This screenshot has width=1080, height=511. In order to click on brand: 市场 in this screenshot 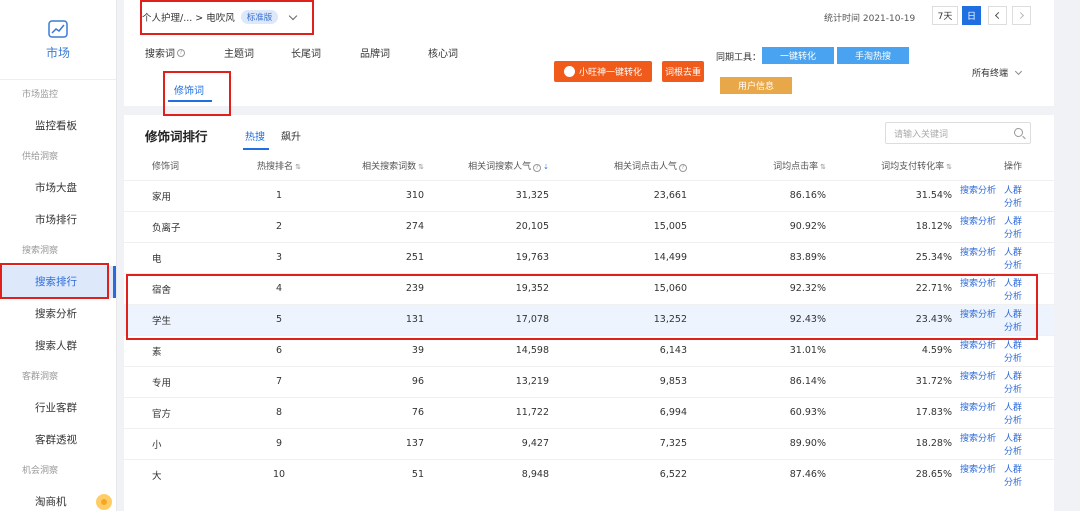, I will do `click(58, 40)`.